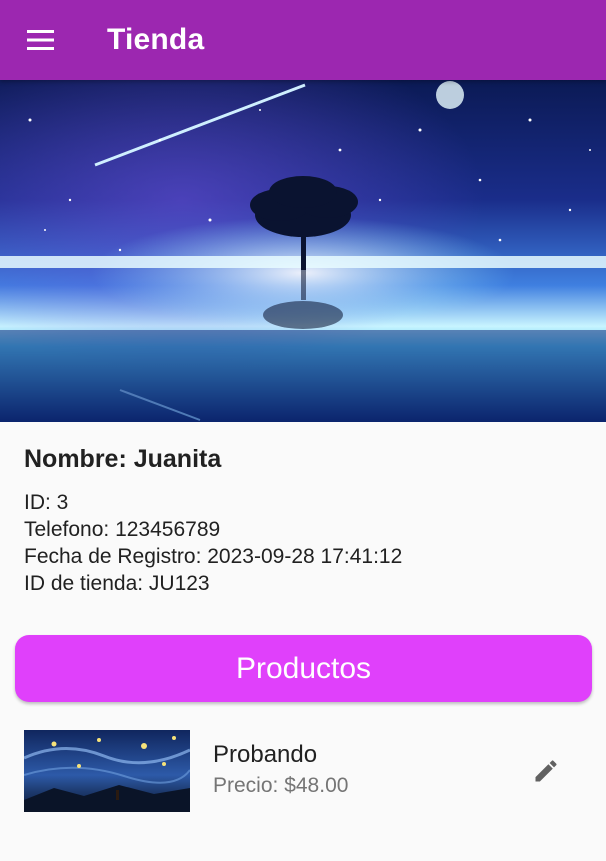  What do you see at coordinates (303, 40) in the screenshot?
I see `app-bar: Tienda` at bounding box center [303, 40].